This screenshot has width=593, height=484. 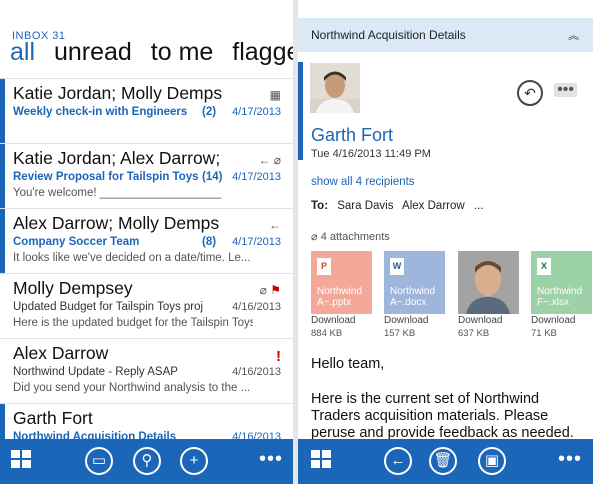 I want to click on attachment-photo-thumbnail, so click(x=488, y=282).